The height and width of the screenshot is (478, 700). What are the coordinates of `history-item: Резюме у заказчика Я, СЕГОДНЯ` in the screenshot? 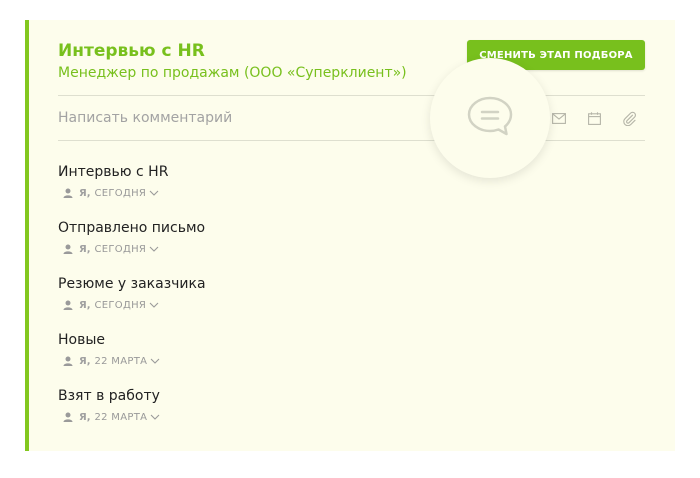 It's located at (132, 293).